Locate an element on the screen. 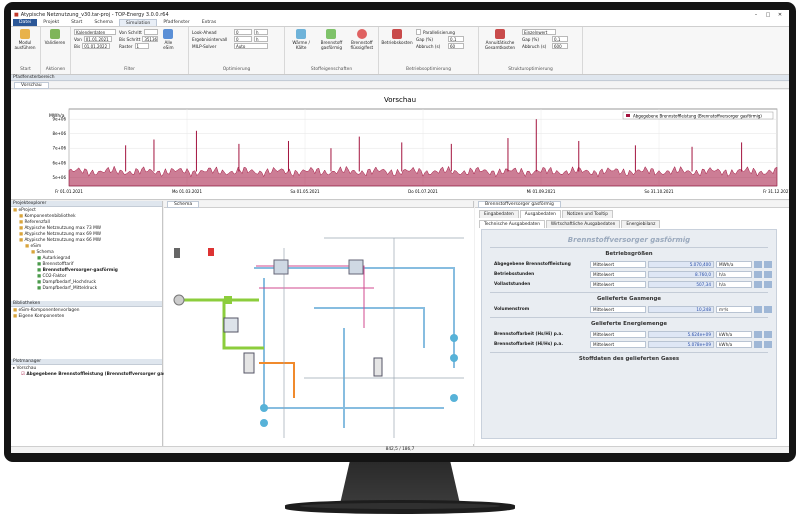  alle-esim-button: Alle eSim is located at coordinates (168, 39).